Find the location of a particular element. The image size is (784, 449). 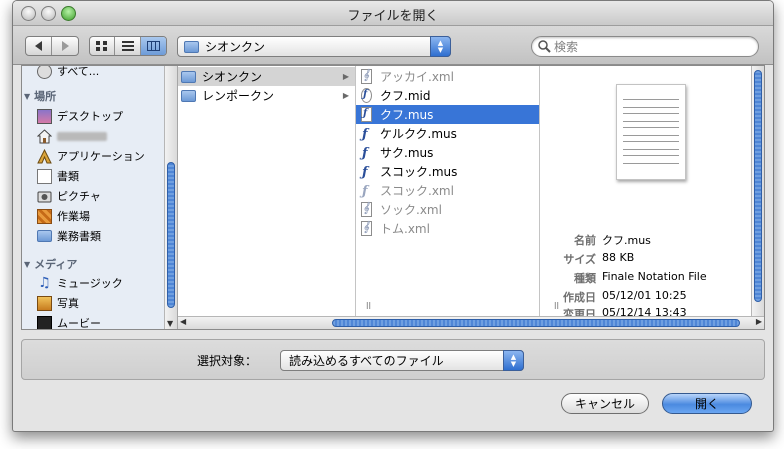

home-icon is located at coordinates (44, 136).